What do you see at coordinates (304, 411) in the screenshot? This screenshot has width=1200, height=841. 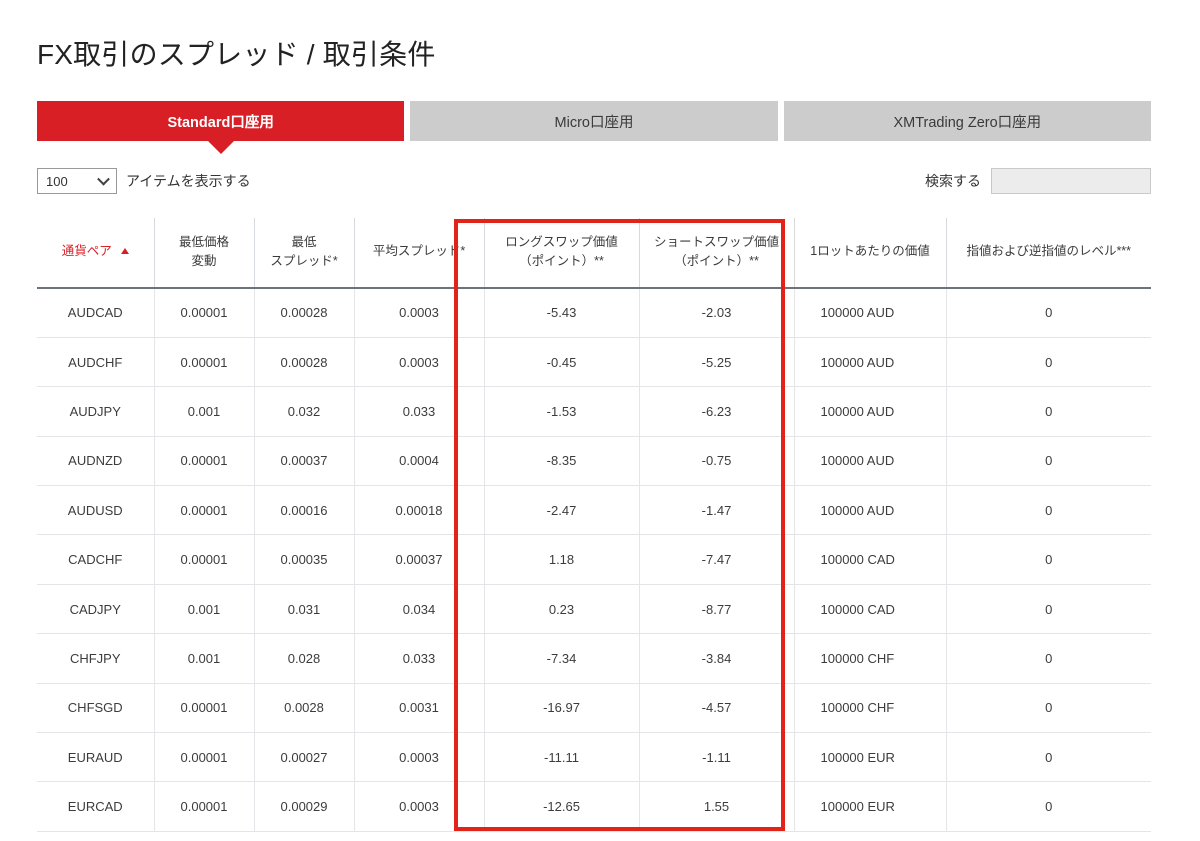 I see `cell-min-spread: 0.032` at bounding box center [304, 411].